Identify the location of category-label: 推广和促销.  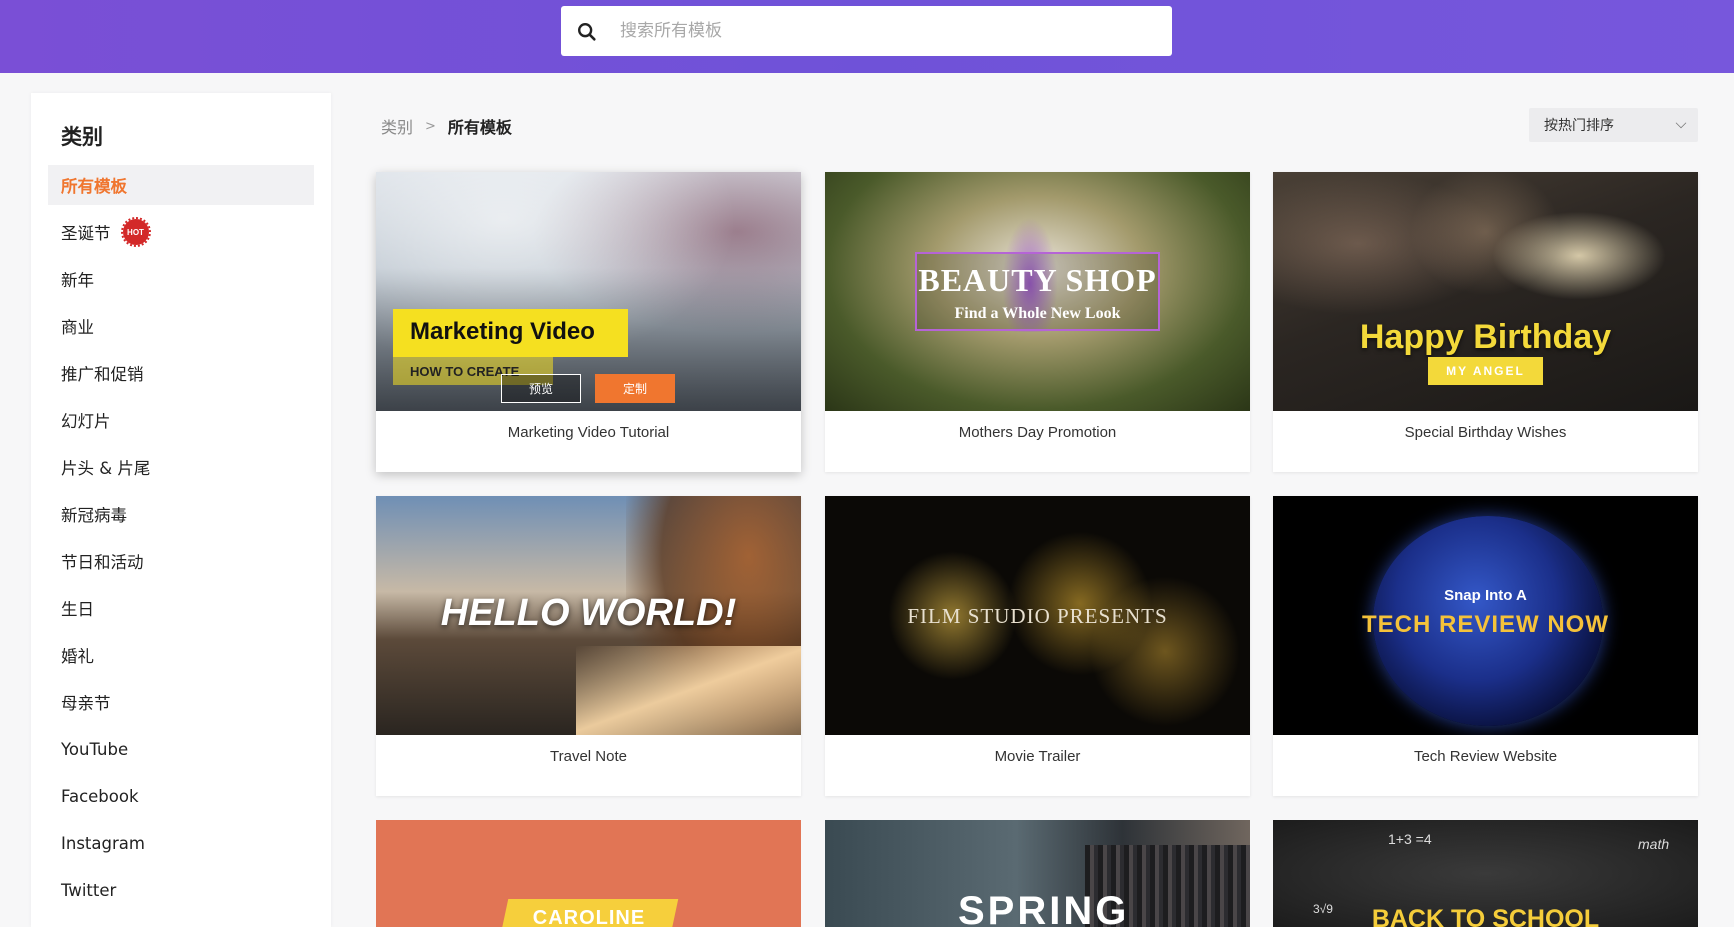
(102, 374).